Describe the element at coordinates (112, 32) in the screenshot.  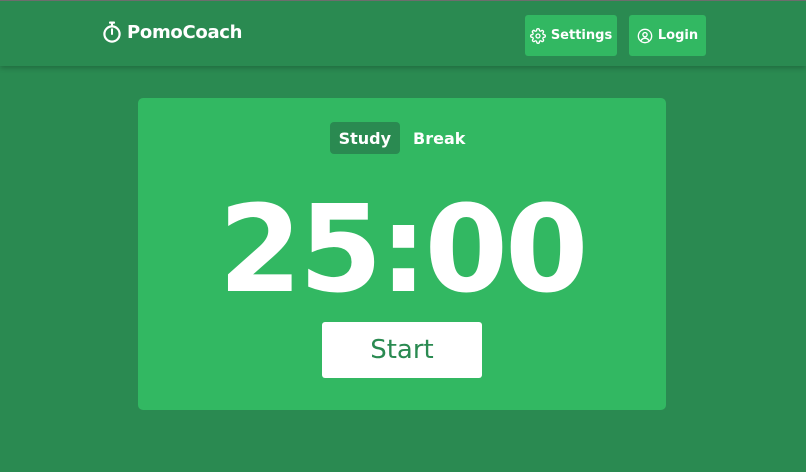
I see `stopwatch-icon` at that location.